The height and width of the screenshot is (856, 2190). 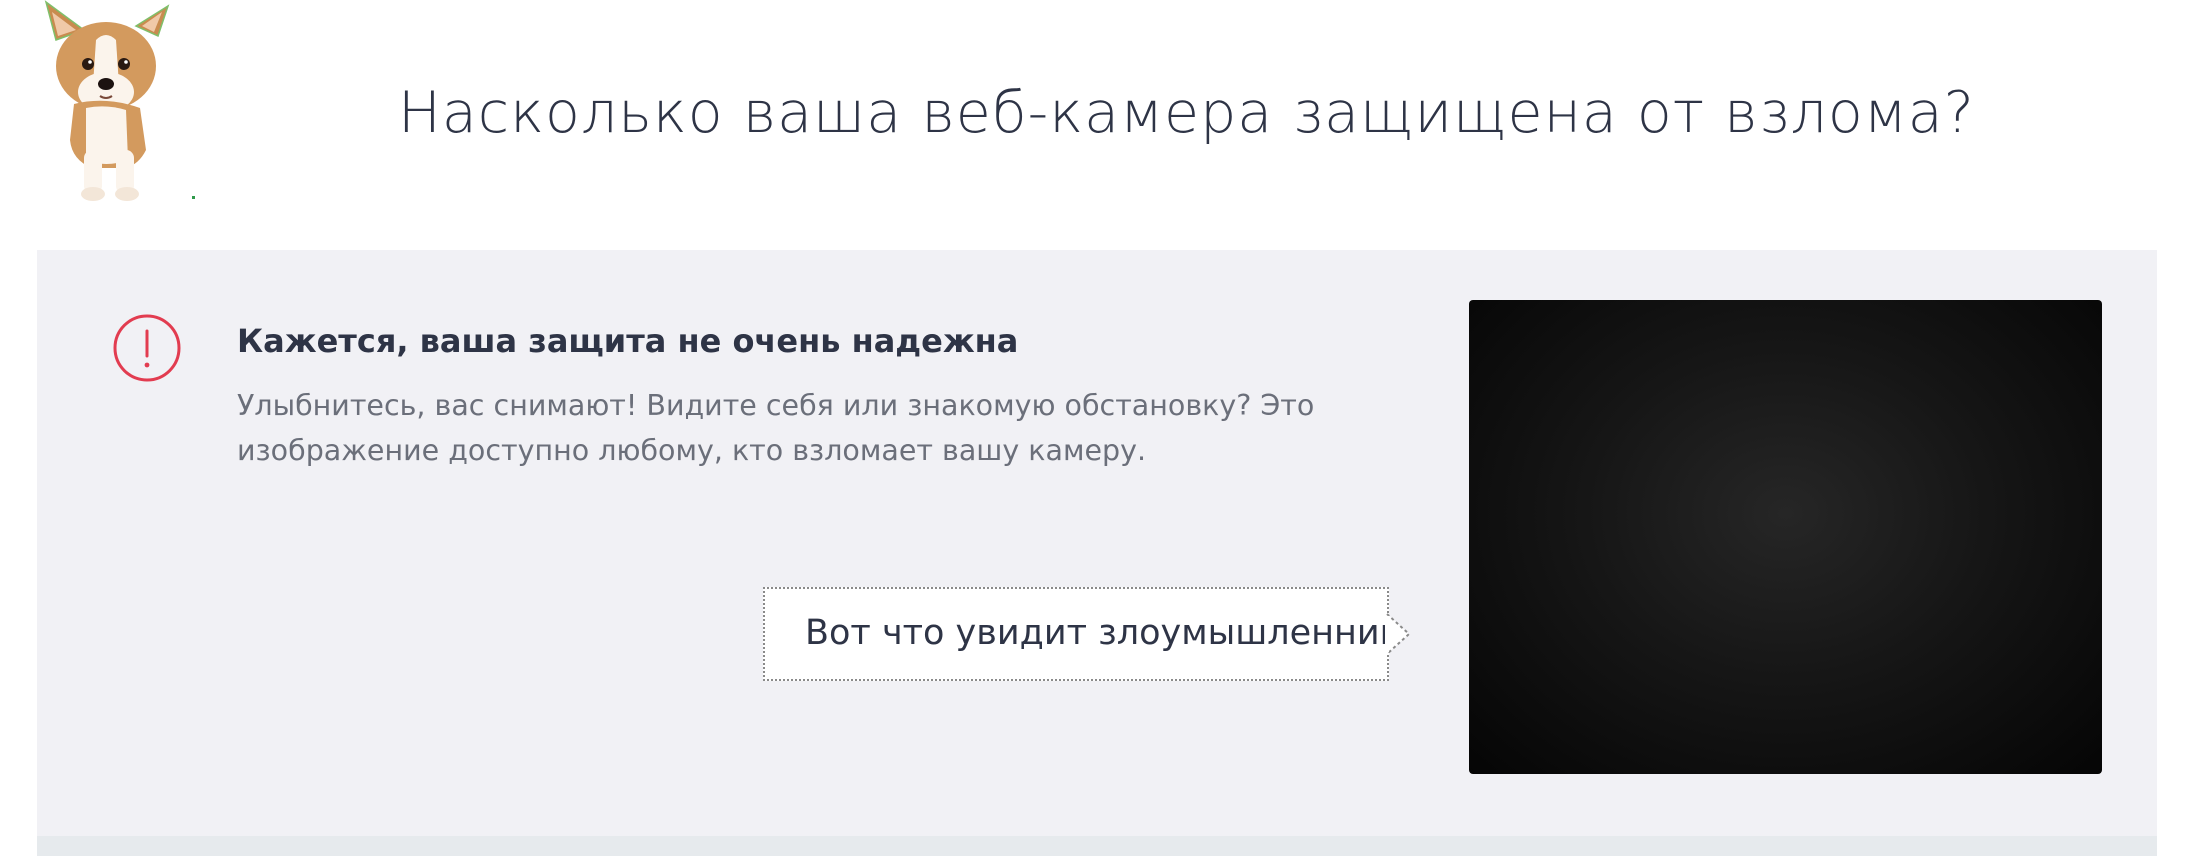 I want to click on alert-title: Кажется, ваша защита не очень надежна, so click(x=628, y=341).